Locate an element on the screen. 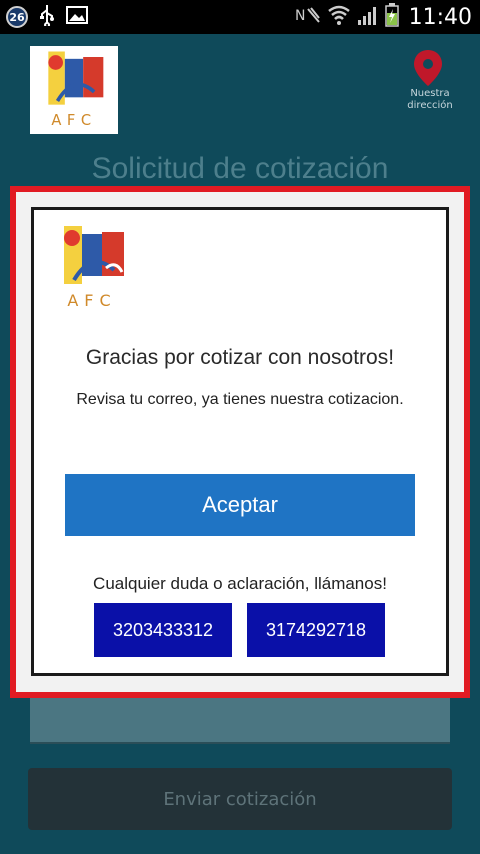  nfc-icon: N is located at coordinates (308, 17).